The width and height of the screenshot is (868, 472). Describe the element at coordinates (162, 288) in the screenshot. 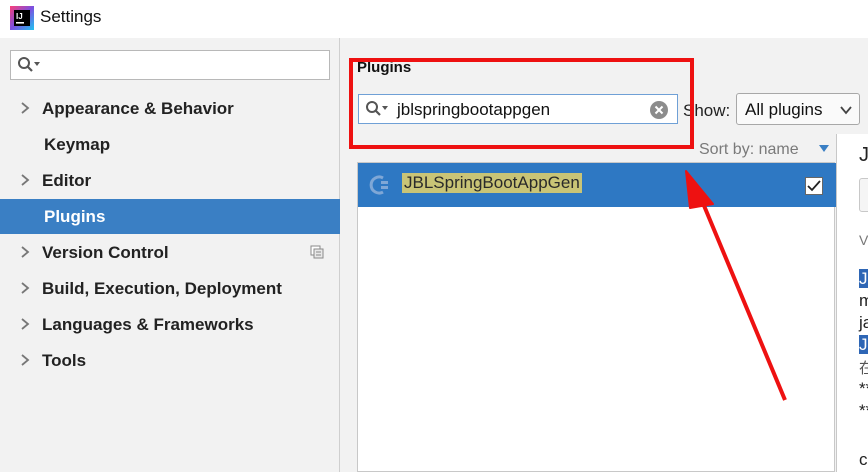

I see `sidebar-item-label: Build, Execution, Deployment` at that location.